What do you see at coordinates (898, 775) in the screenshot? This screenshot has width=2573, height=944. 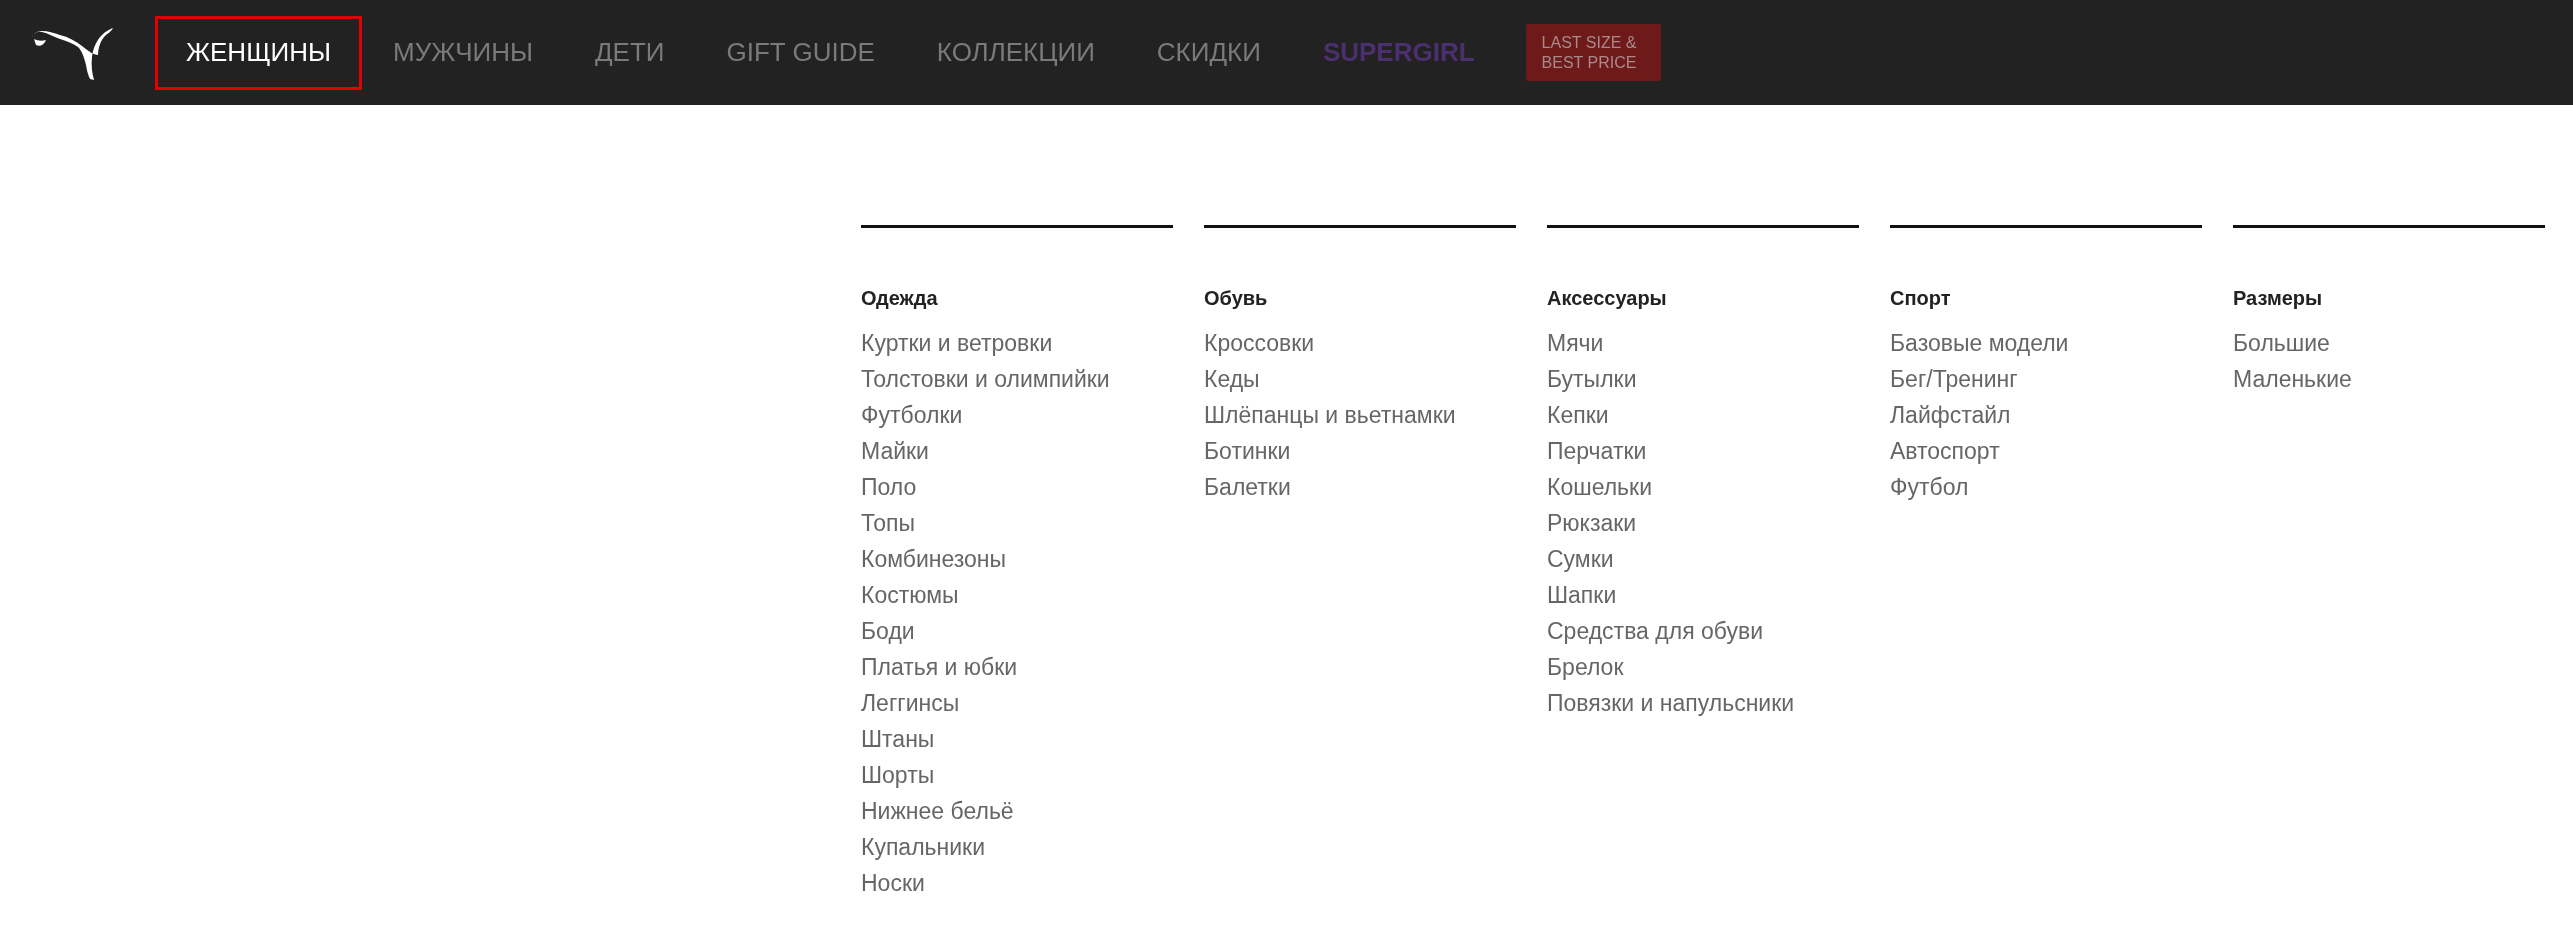 I see `menu-link: Шорты` at bounding box center [898, 775].